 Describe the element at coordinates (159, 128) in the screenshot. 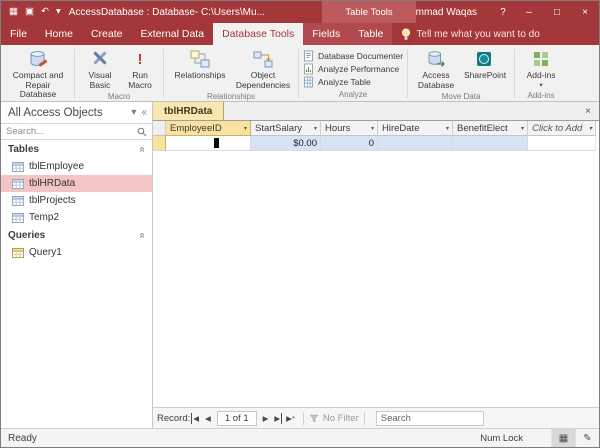

I see `row-selector-header` at that location.